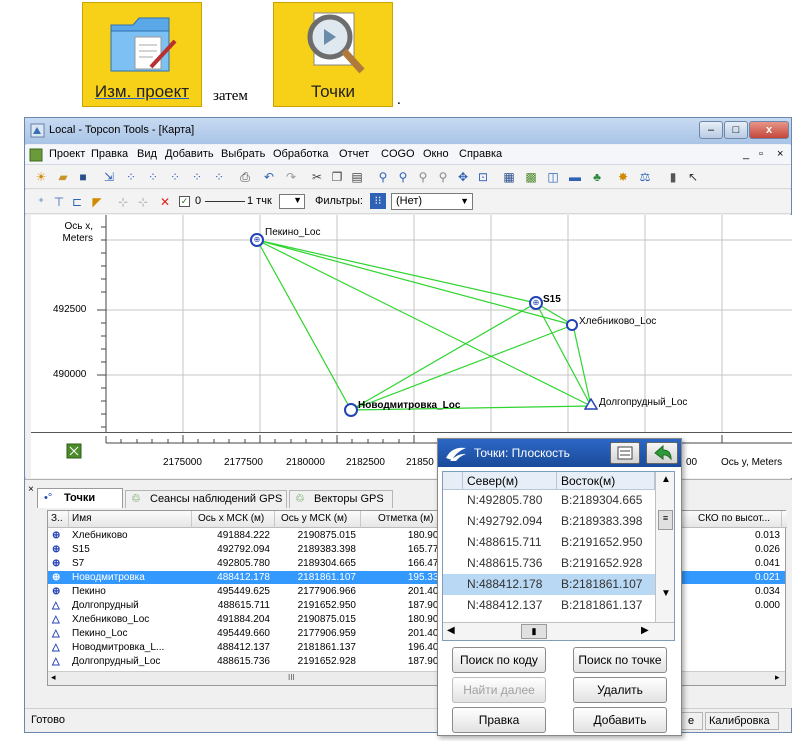 This screenshot has width=800, height=741. I want to click on scroll-thumb-grip: III, so click(291, 677).